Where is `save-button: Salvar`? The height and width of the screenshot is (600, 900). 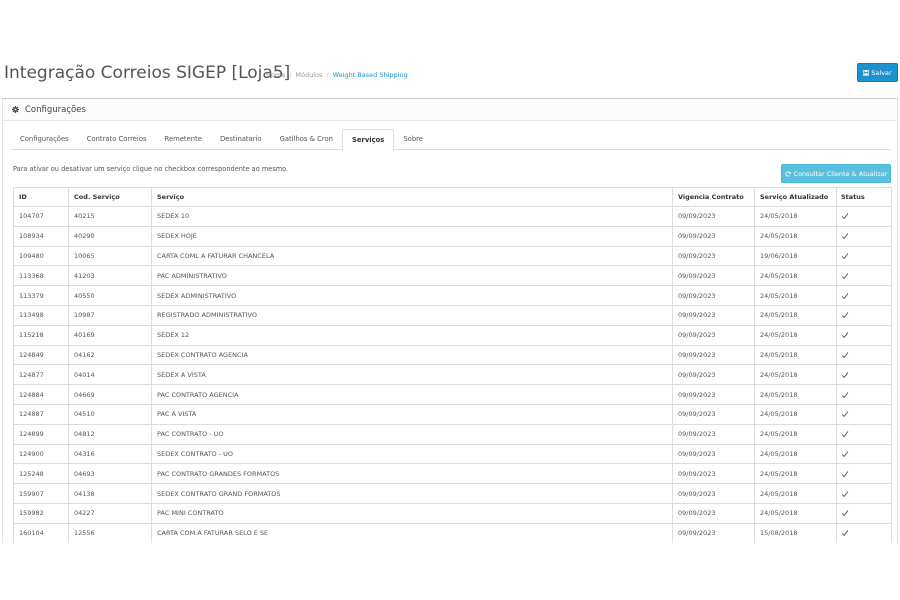
save-button: Salvar is located at coordinates (877, 72).